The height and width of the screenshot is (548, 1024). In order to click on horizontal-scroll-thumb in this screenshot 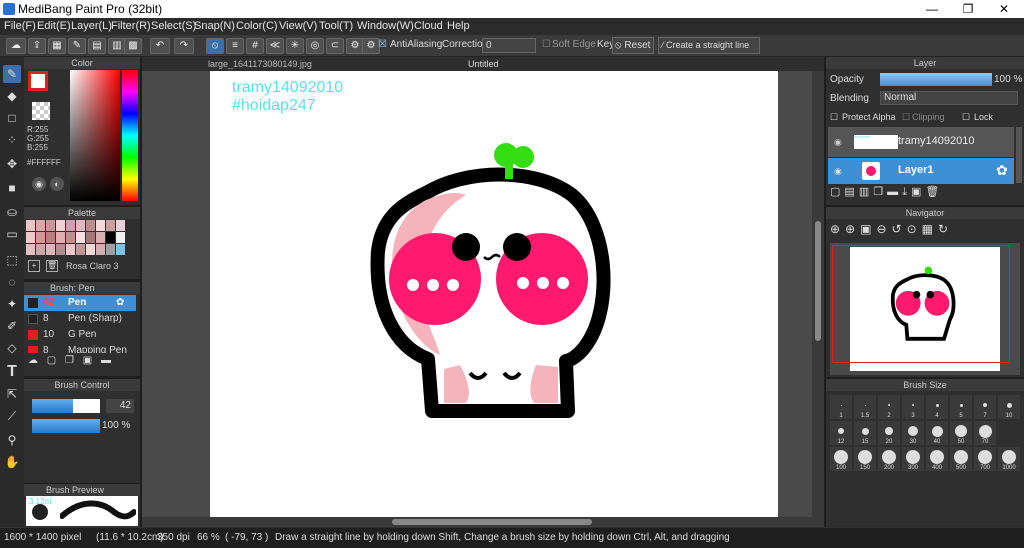, I will do `click(492, 522)`.